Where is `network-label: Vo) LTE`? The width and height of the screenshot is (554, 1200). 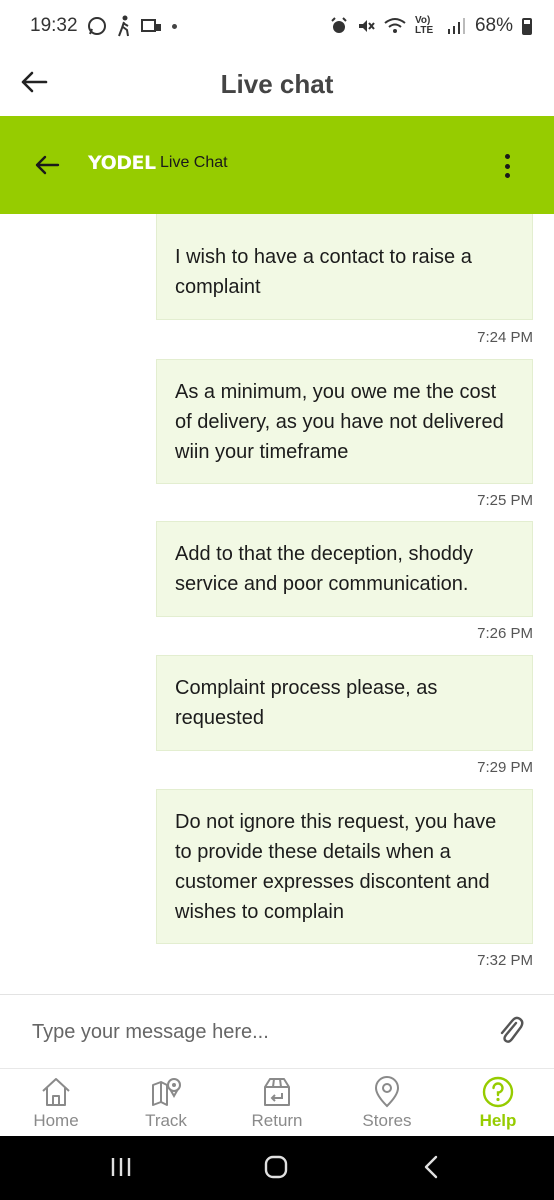 network-label: Vo) LTE is located at coordinates (424, 25).